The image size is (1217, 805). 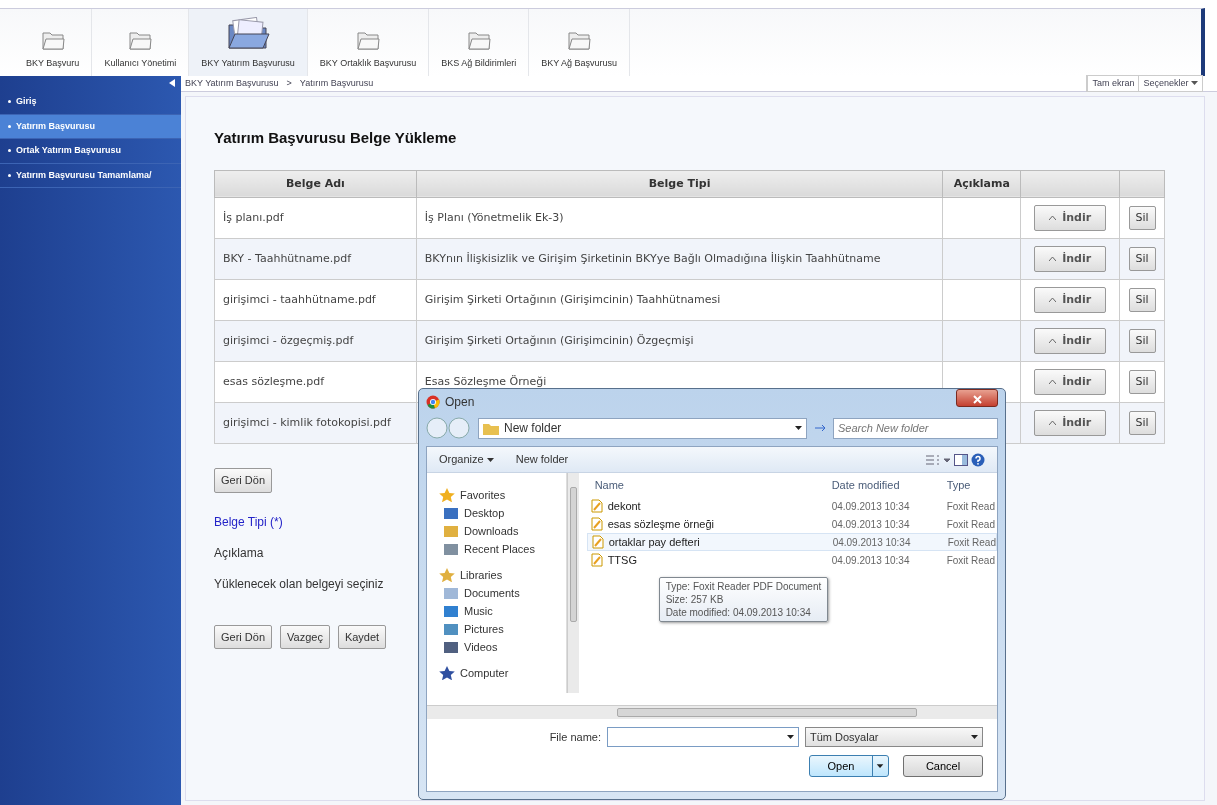 What do you see at coordinates (483, 495) in the screenshot?
I see `nav-item: Favorites` at bounding box center [483, 495].